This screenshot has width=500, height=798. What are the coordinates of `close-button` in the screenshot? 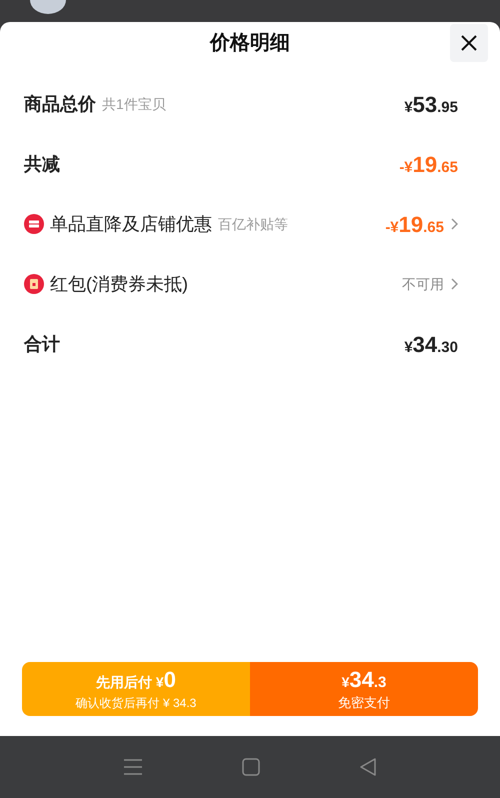 It's located at (469, 43).